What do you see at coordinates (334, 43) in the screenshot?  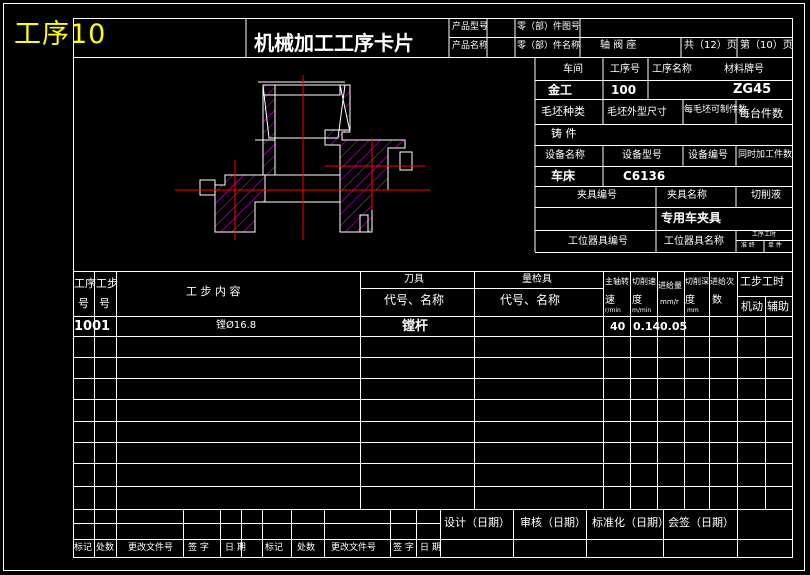 I see `card-title: 机械加工工序卡片` at bounding box center [334, 43].